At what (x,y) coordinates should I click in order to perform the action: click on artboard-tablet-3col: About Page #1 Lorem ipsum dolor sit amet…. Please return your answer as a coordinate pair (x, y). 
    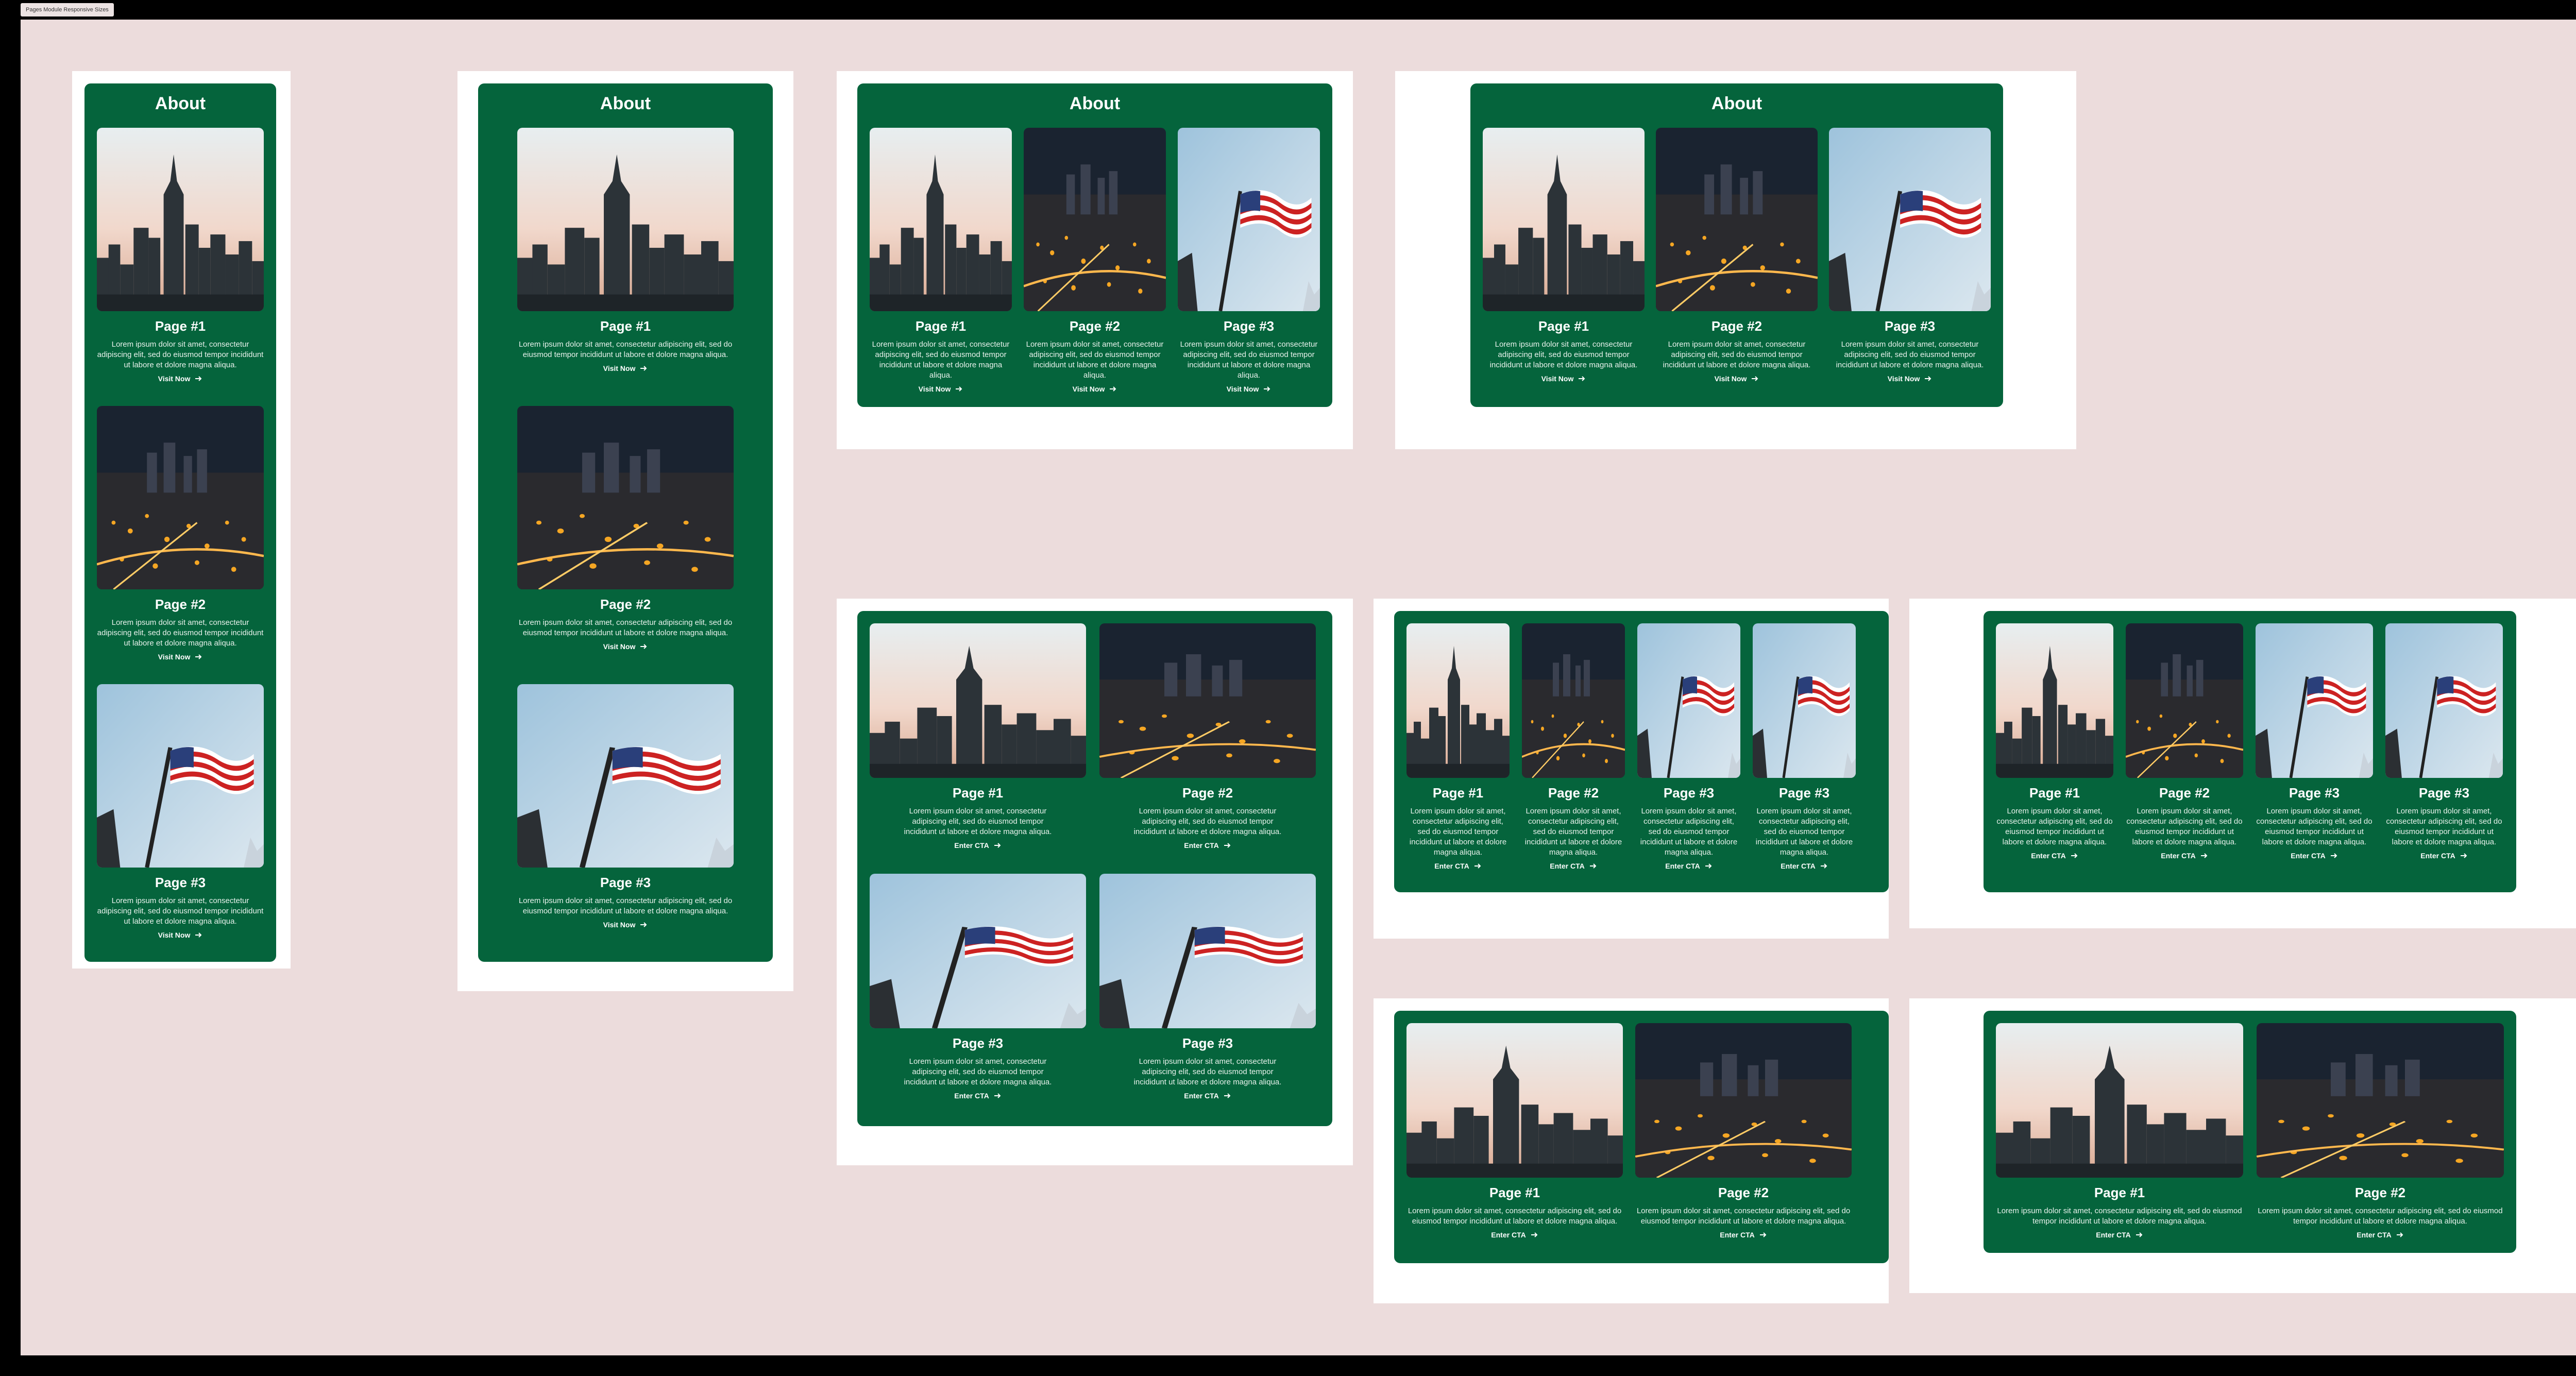
    Looking at the image, I should click on (1095, 260).